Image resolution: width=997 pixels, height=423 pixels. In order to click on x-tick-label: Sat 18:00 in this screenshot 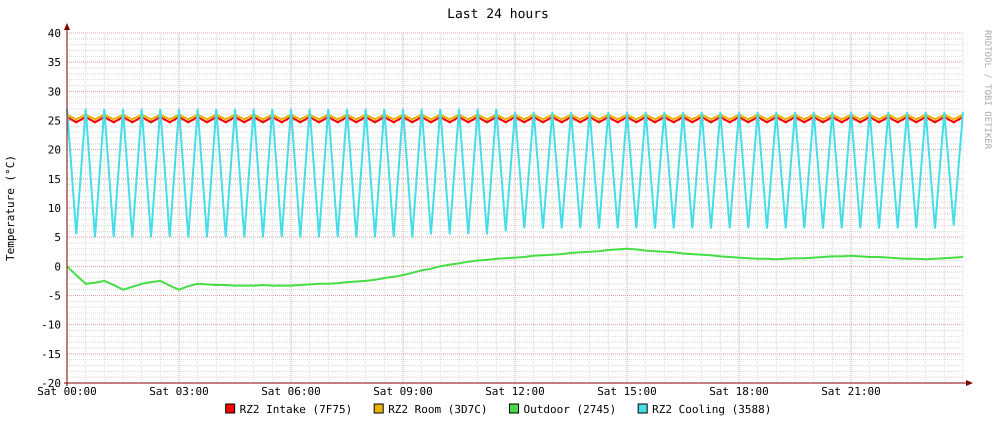, I will do `click(739, 391)`.